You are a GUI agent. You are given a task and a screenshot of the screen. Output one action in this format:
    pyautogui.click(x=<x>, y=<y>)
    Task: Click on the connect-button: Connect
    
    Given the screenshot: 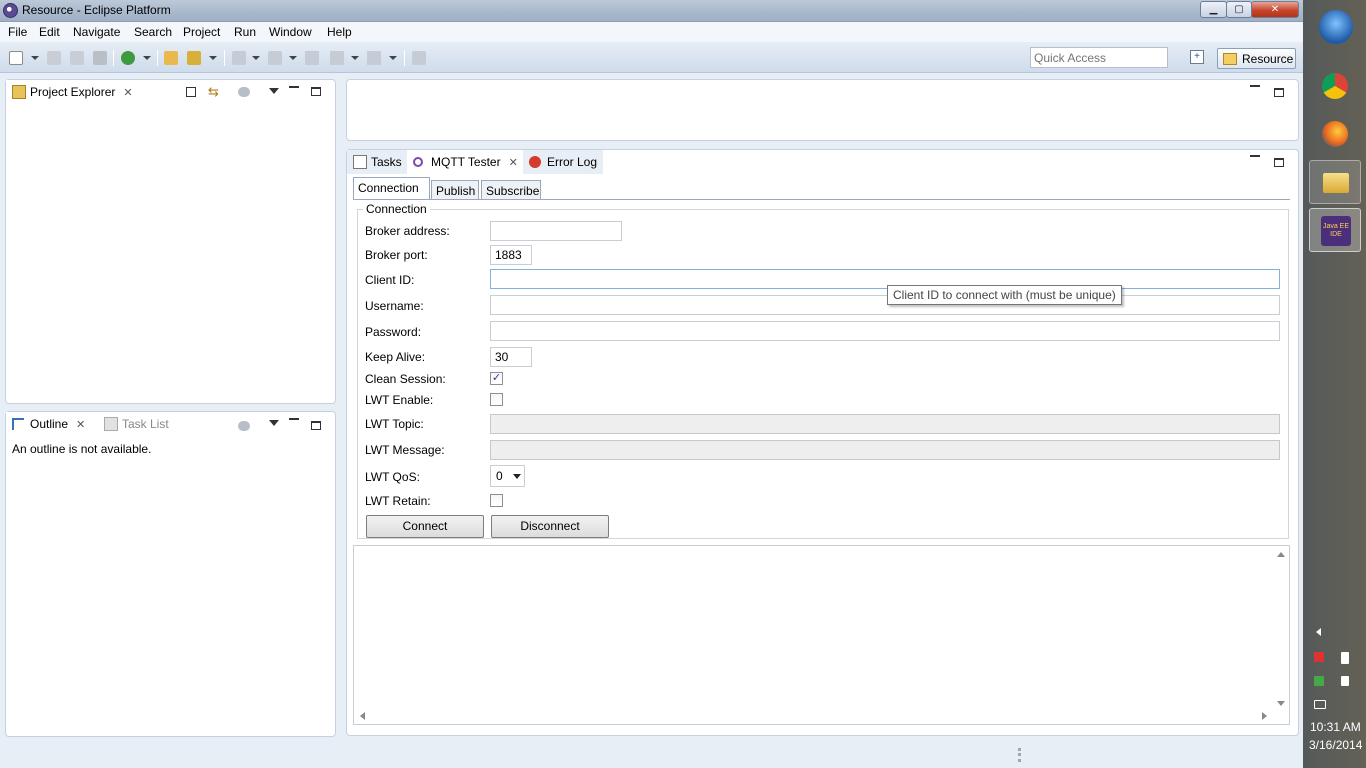 What is the action you would take?
    pyautogui.click(x=425, y=526)
    